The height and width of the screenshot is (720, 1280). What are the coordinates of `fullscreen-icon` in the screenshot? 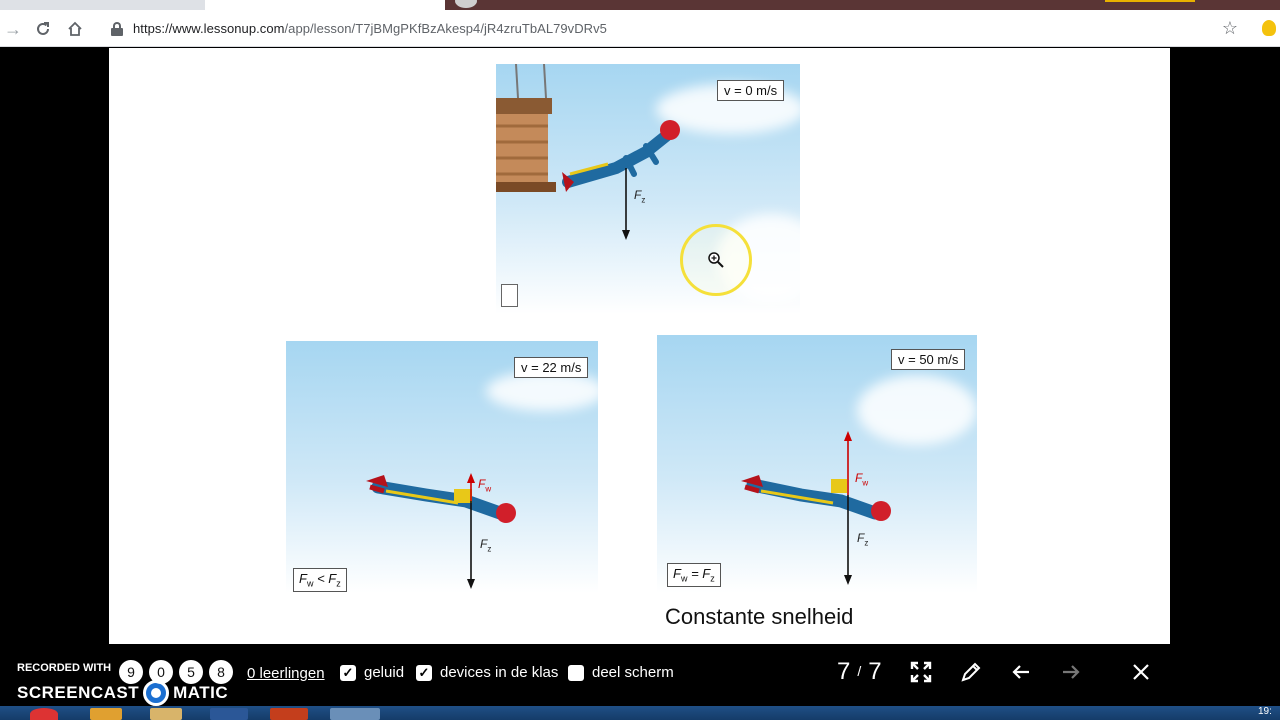 It's located at (921, 672).